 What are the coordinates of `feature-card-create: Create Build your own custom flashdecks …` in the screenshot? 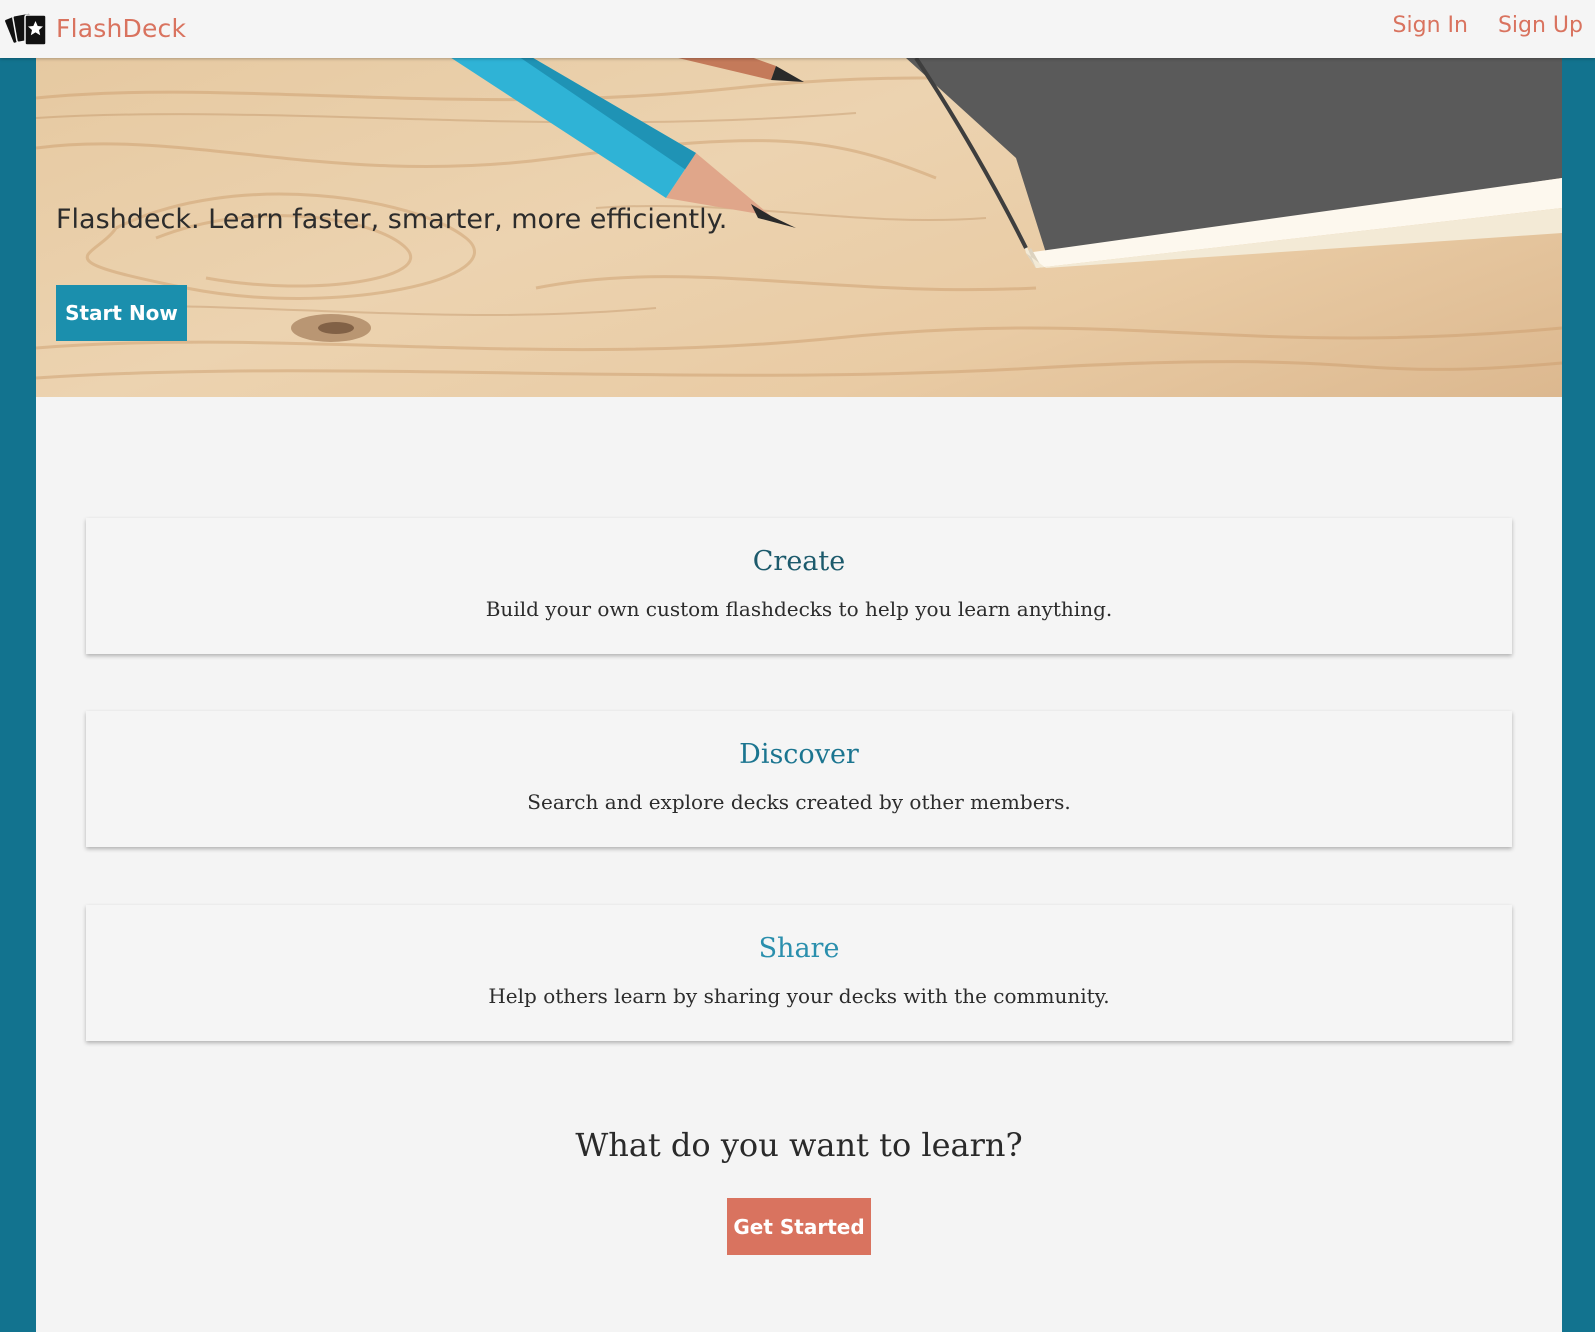 It's located at (799, 586).